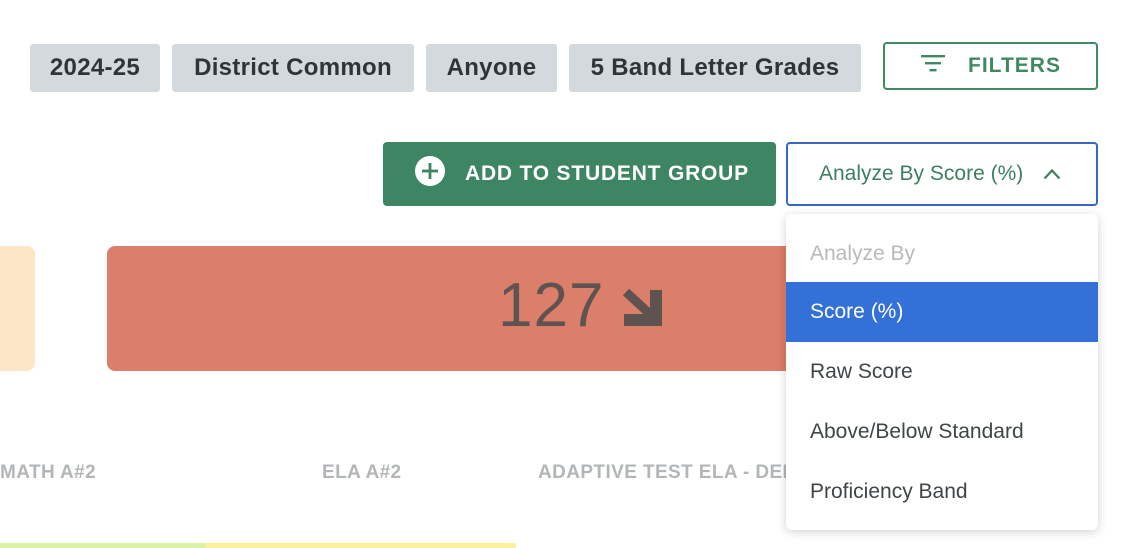 Image resolution: width=1130 pixels, height=548 pixels. Describe the element at coordinates (1052, 174) in the screenshot. I see `chevron-up-icon` at that location.